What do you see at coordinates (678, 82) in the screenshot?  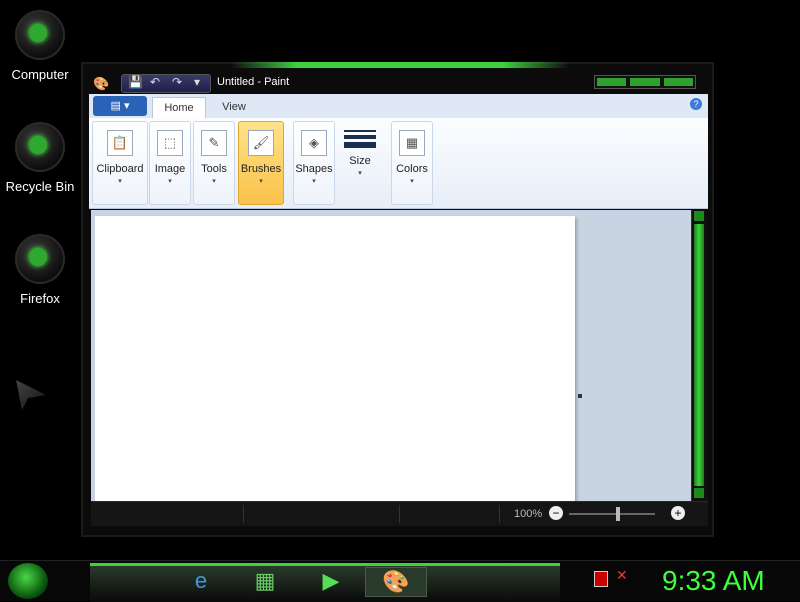 I see `close-button` at bounding box center [678, 82].